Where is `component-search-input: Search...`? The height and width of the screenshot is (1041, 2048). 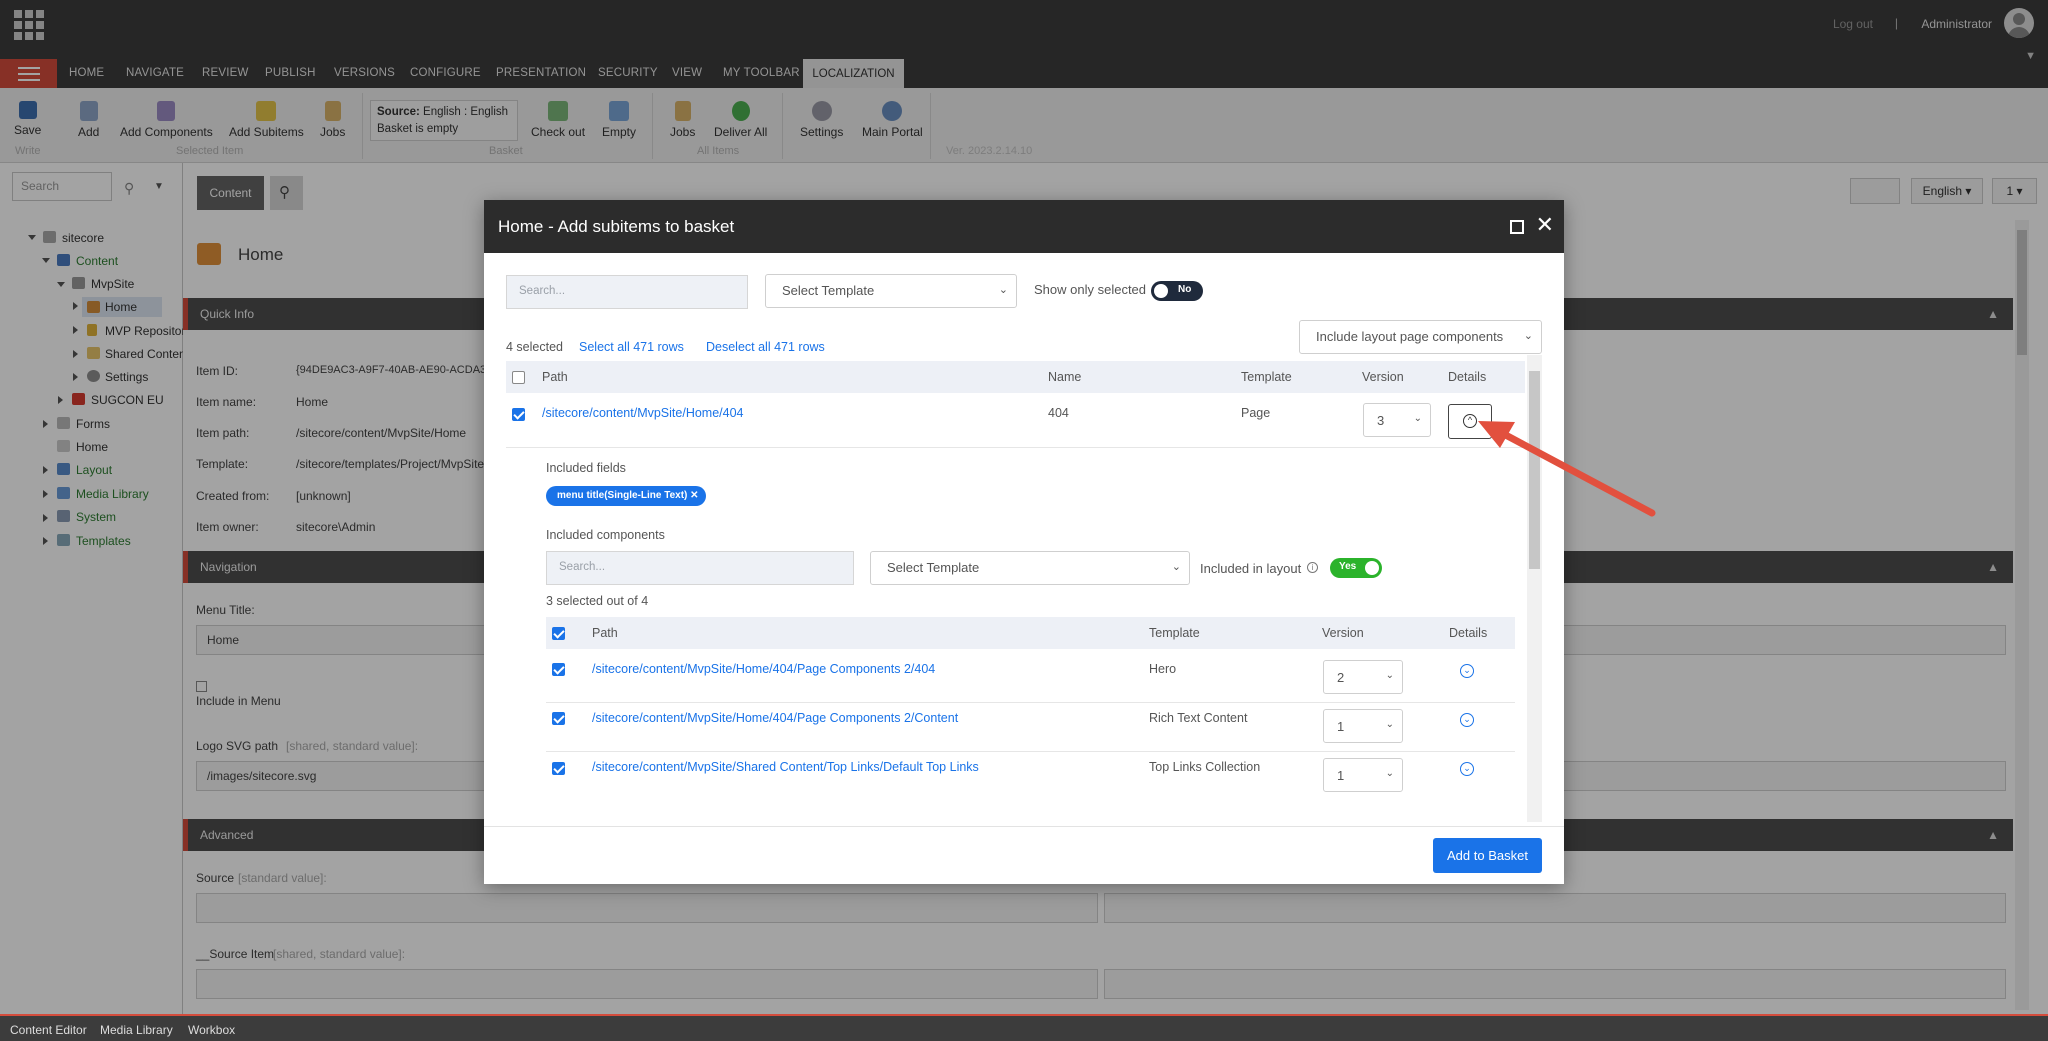
component-search-input: Search... is located at coordinates (700, 568).